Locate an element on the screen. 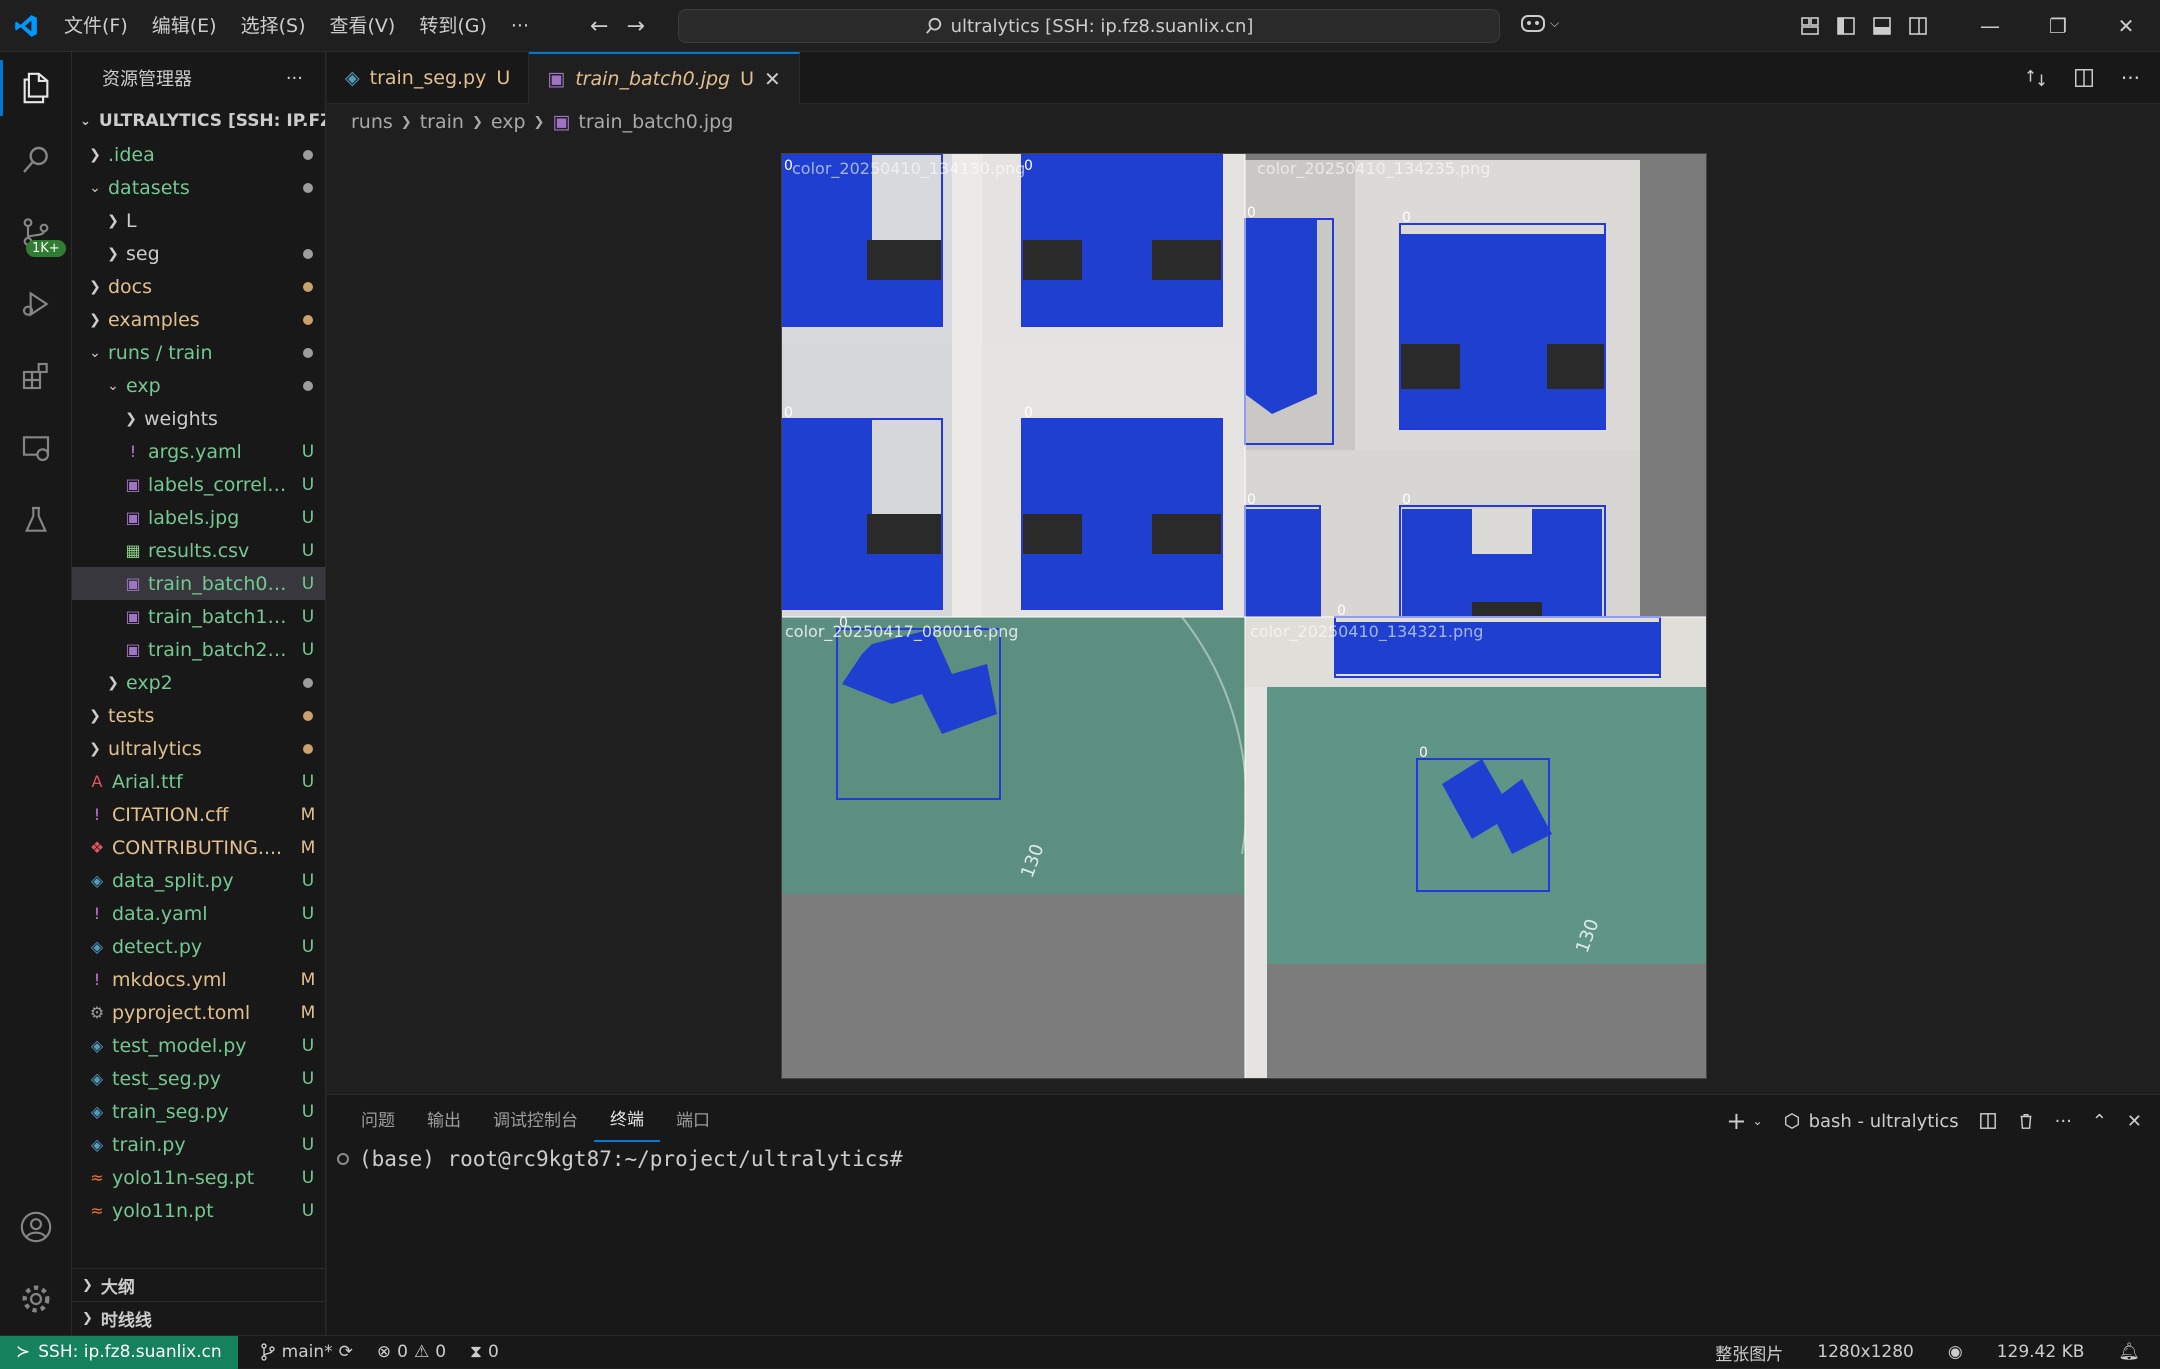  breadcrumb-item: train is located at coordinates (442, 122).